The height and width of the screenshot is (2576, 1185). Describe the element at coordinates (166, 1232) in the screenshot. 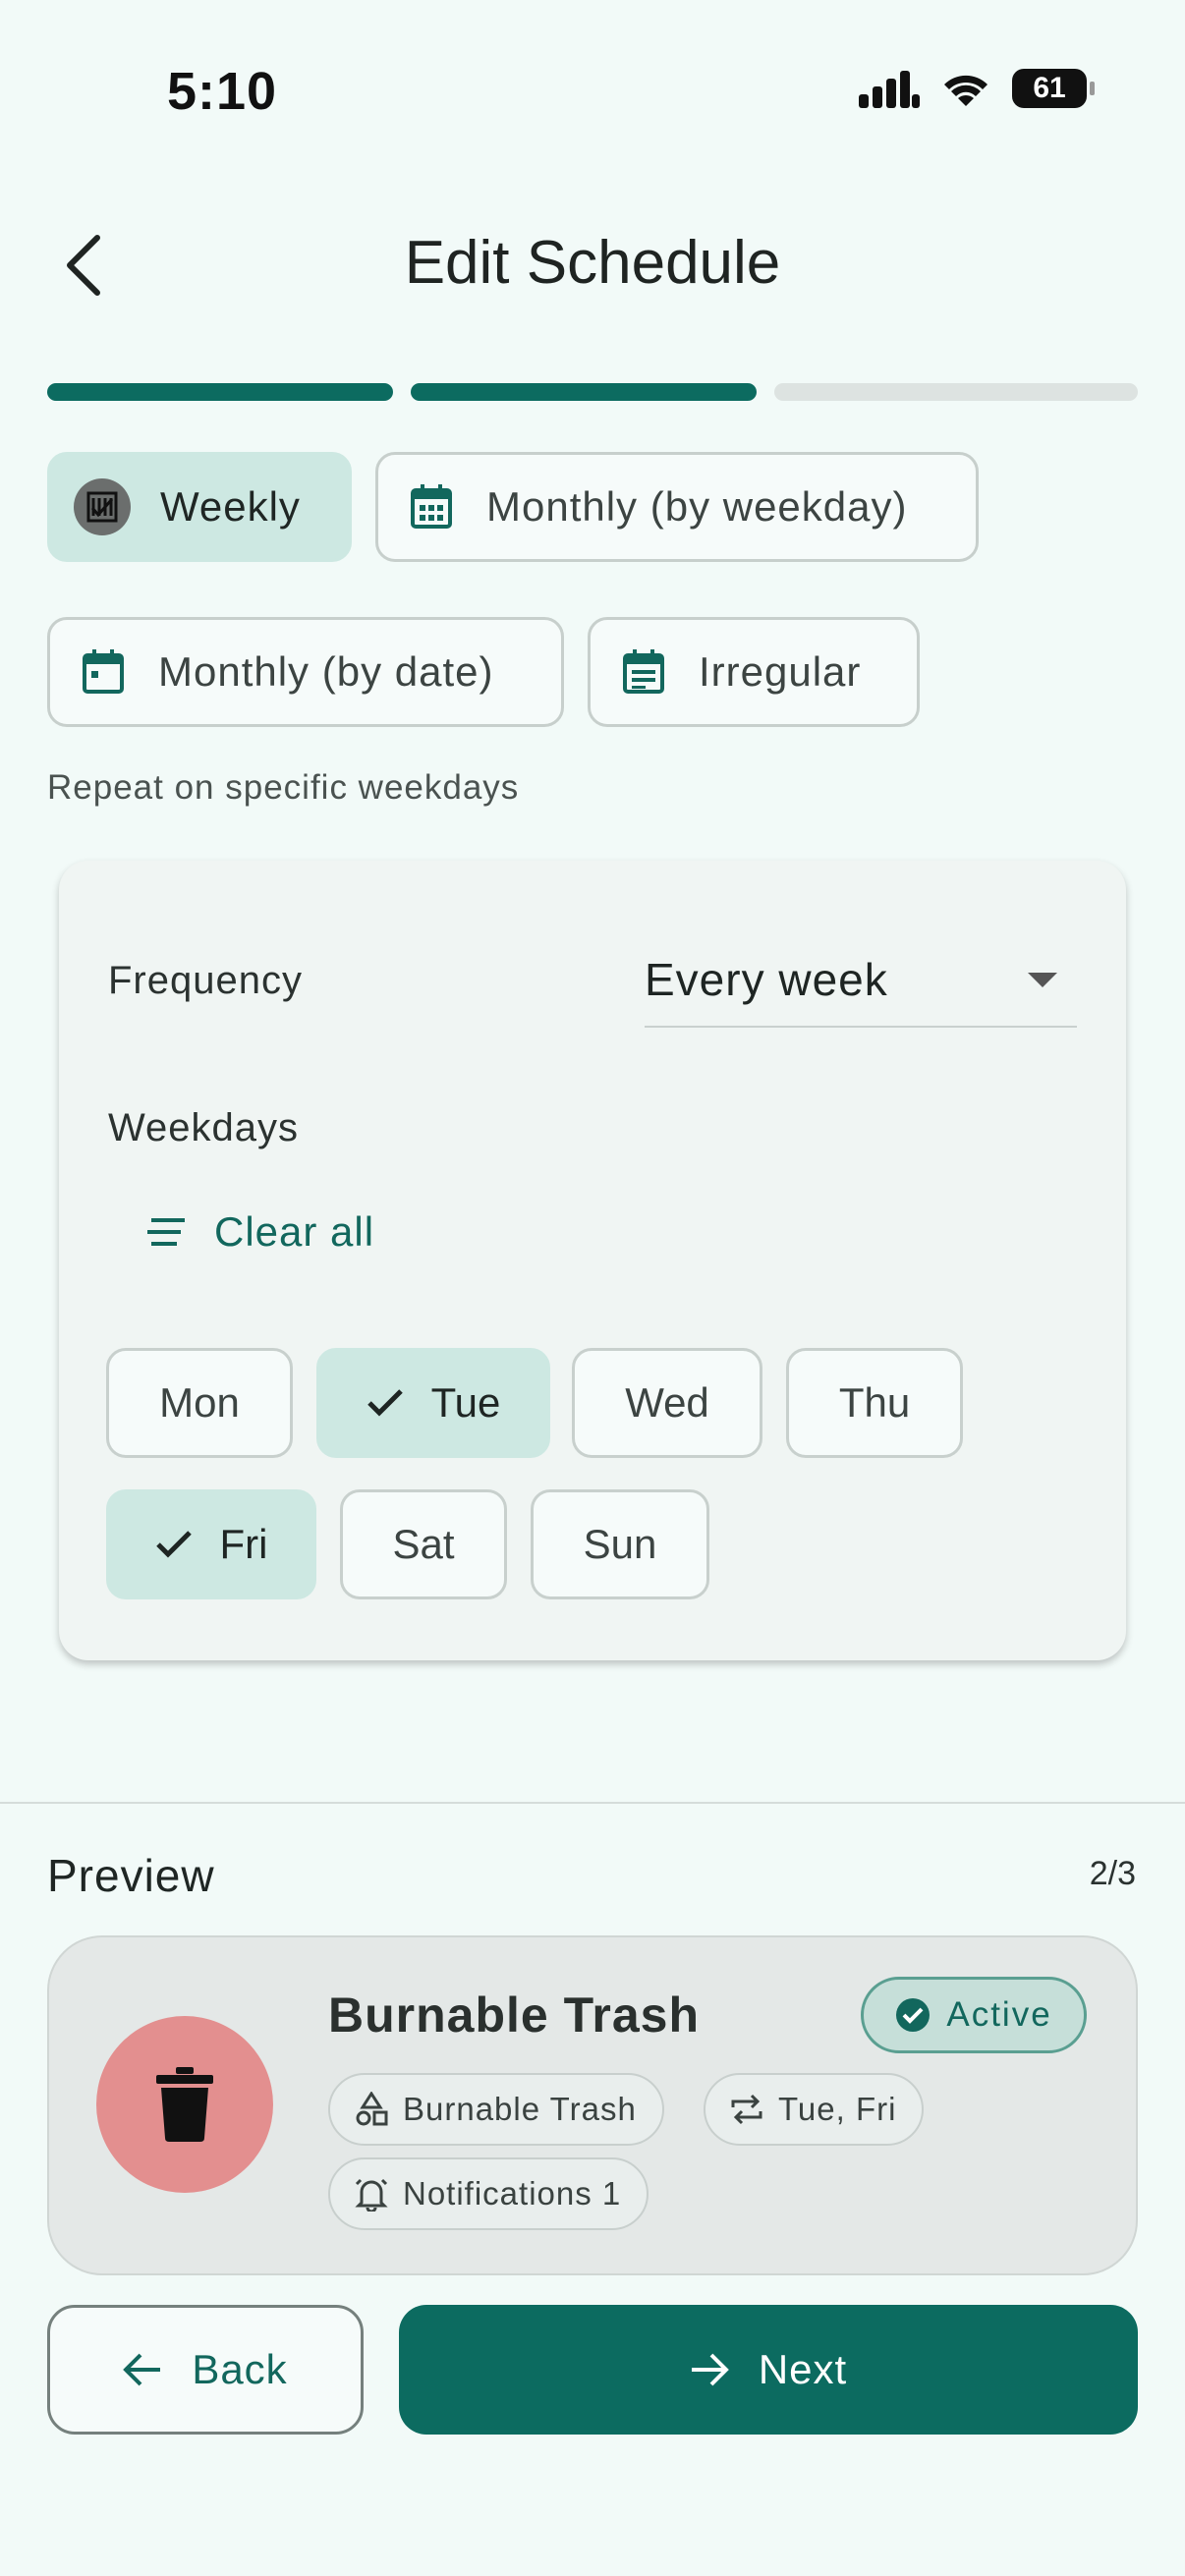

I see `clear-all-icon` at that location.